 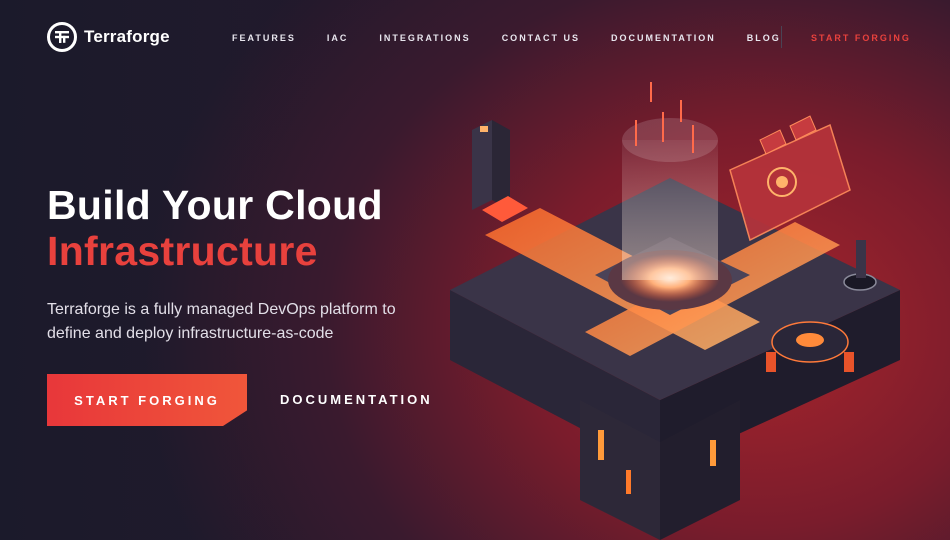 What do you see at coordinates (264, 38) in the screenshot?
I see `nav-link-features: FEATURES` at bounding box center [264, 38].